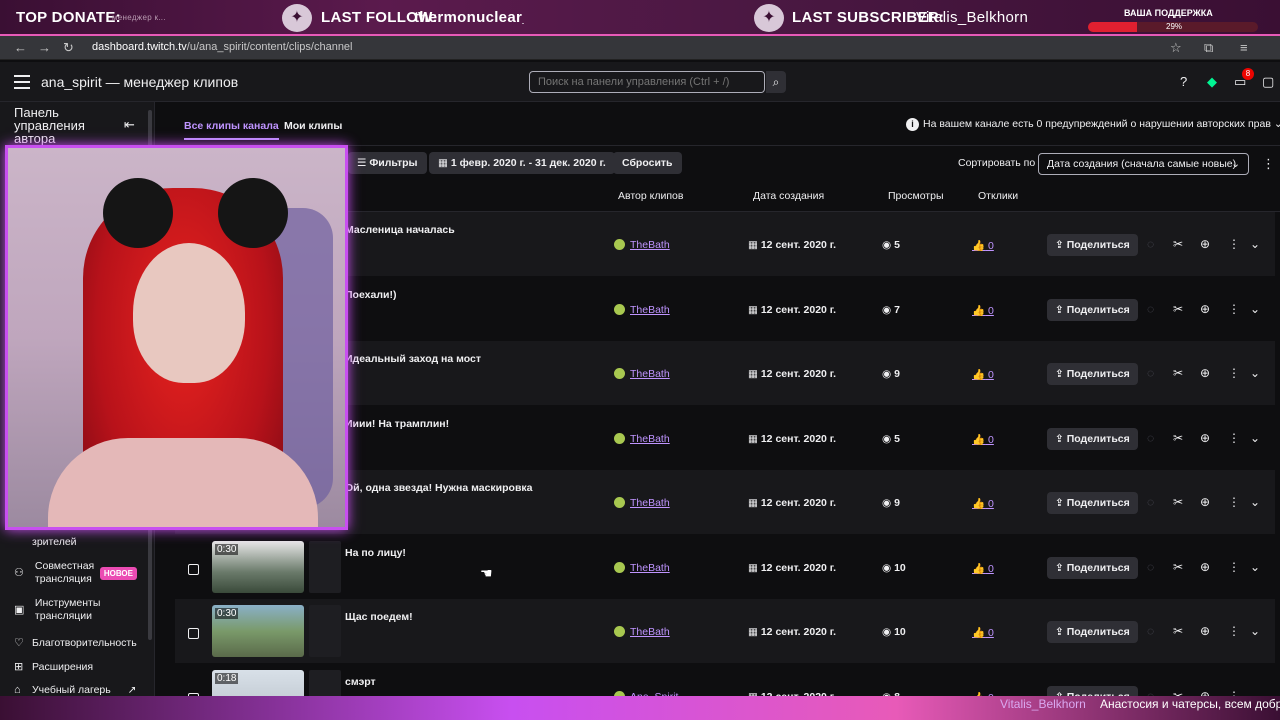  I want to click on table-scrollbar, so click(1278, 462).